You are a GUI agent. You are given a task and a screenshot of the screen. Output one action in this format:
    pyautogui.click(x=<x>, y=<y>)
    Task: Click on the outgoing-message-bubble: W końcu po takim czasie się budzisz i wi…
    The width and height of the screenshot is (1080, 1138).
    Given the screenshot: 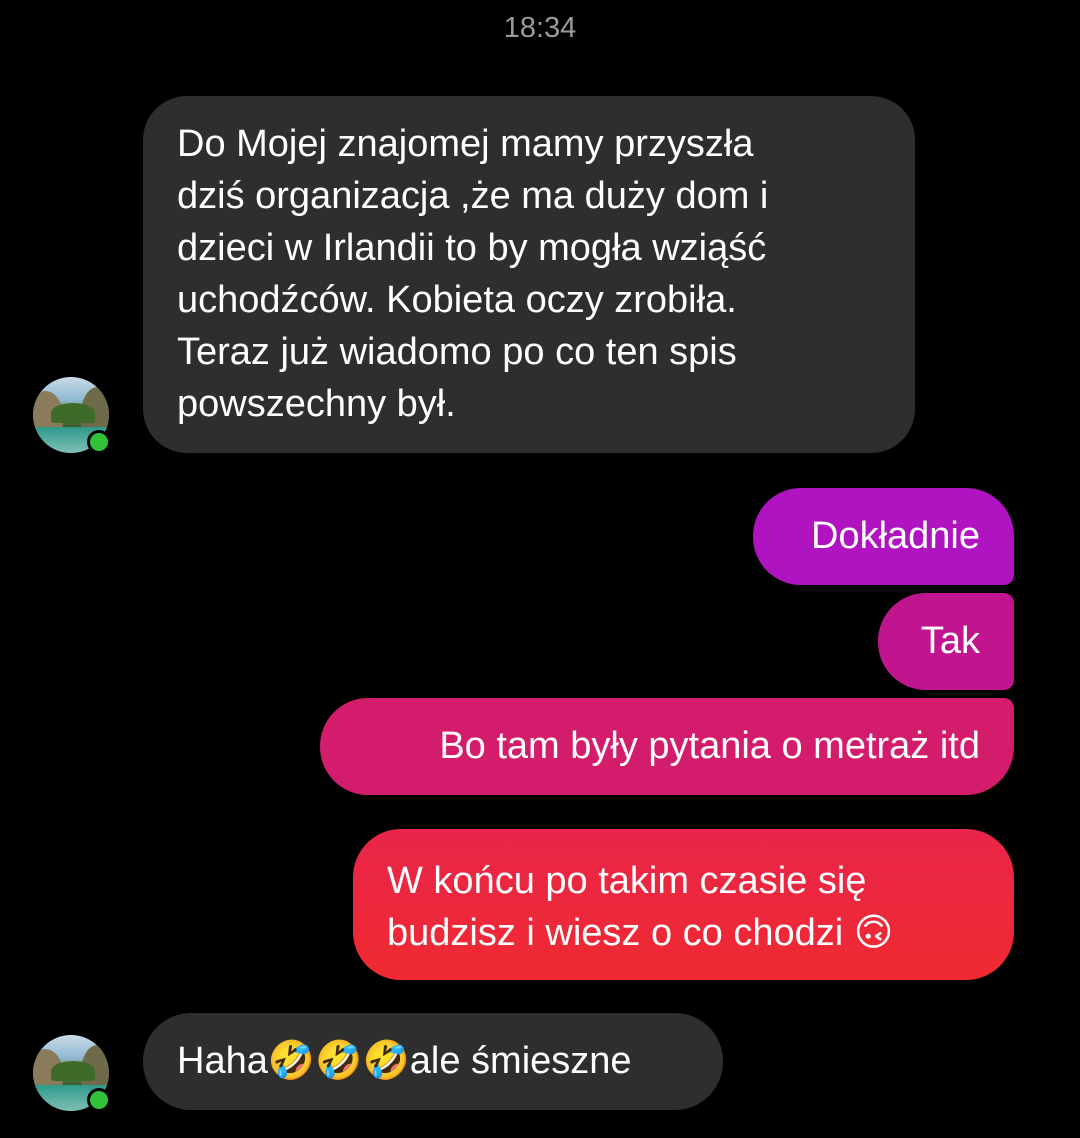 What is the action you would take?
    pyautogui.click(x=683, y=904)
    